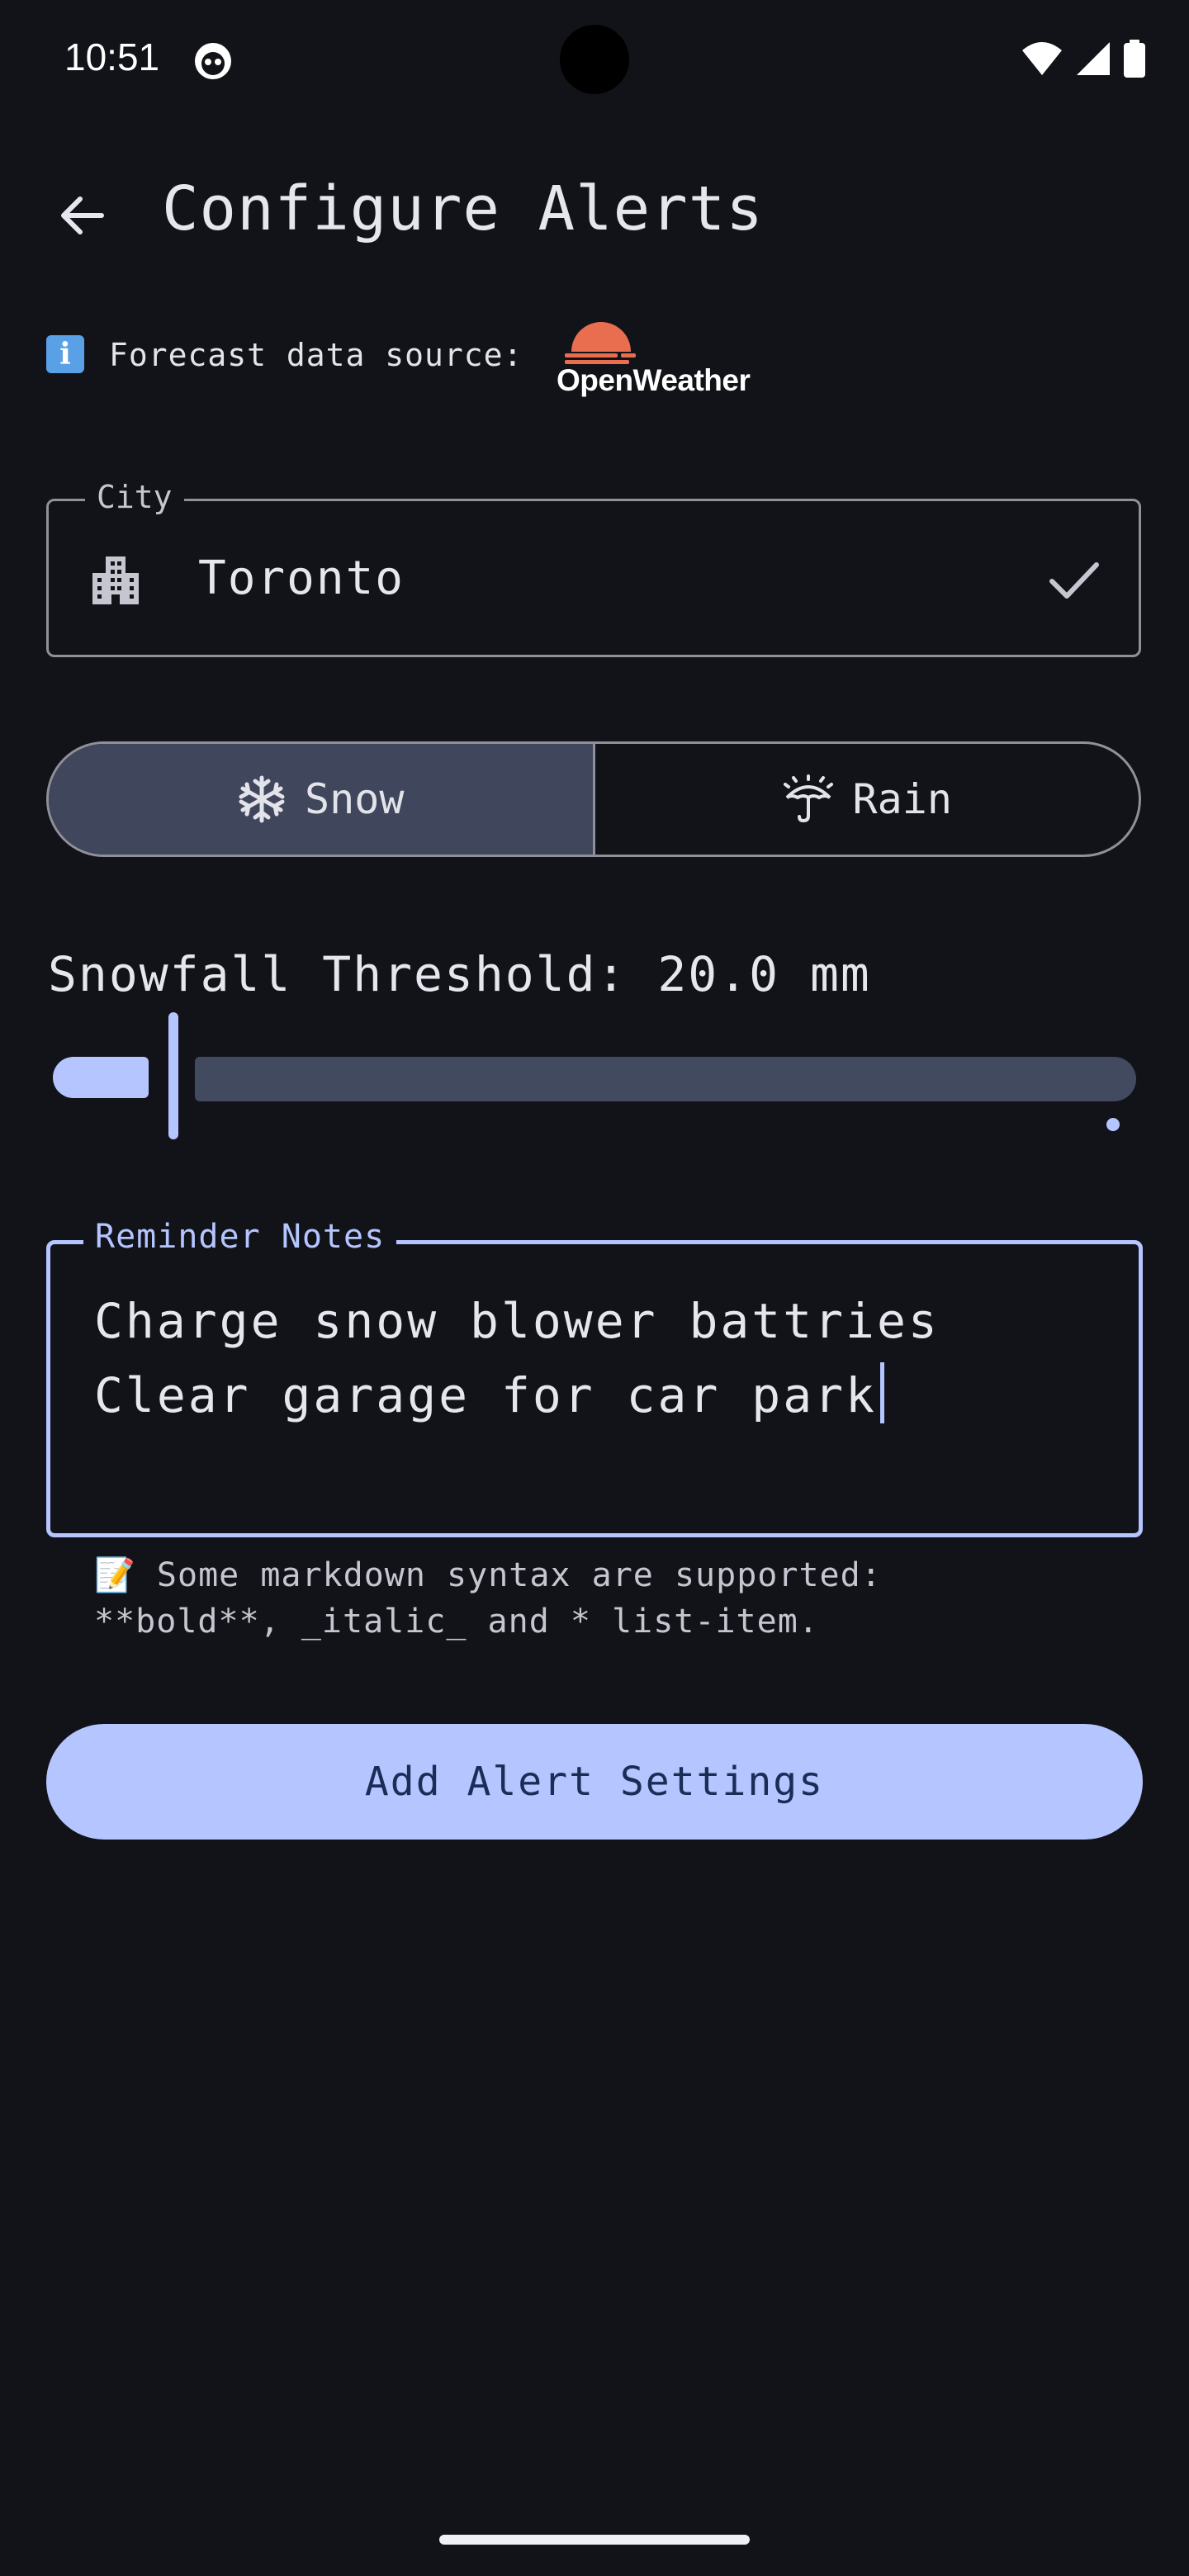 This screenshot has width=1189, height=2576. What do you see at coordinates (115, 1575) in the screenshot?
I see `memo-icon: 📝` at bounding box center [115, 1575].